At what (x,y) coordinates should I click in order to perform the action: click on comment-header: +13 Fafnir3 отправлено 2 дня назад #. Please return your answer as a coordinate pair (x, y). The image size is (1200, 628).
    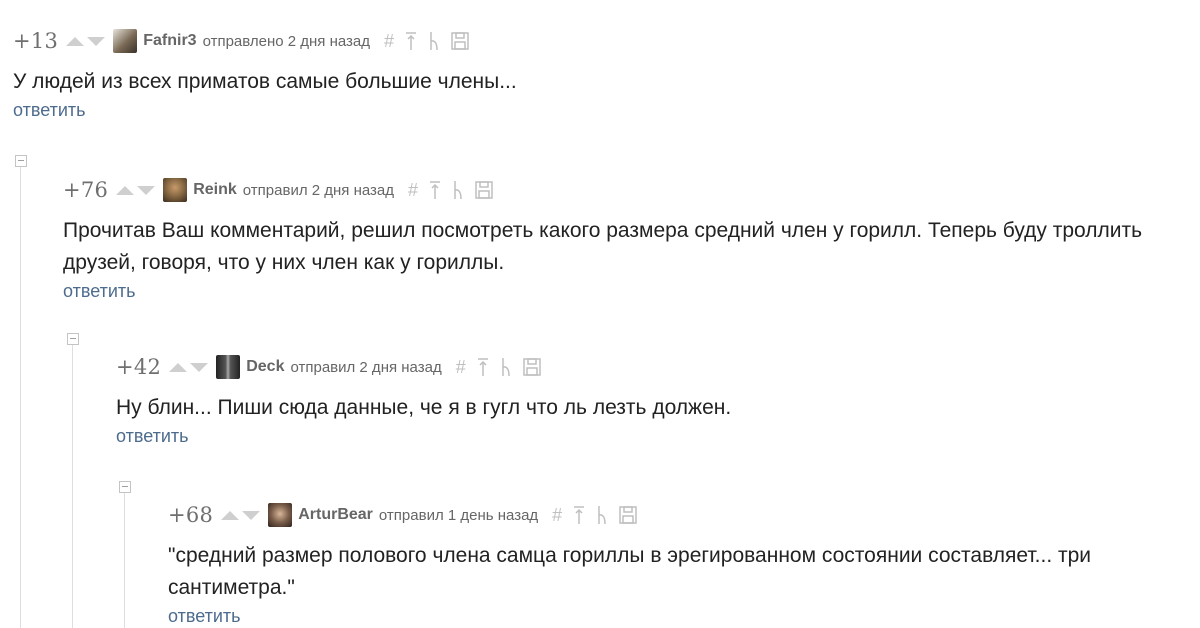
    Looking at the image, I should click on (598, 41).